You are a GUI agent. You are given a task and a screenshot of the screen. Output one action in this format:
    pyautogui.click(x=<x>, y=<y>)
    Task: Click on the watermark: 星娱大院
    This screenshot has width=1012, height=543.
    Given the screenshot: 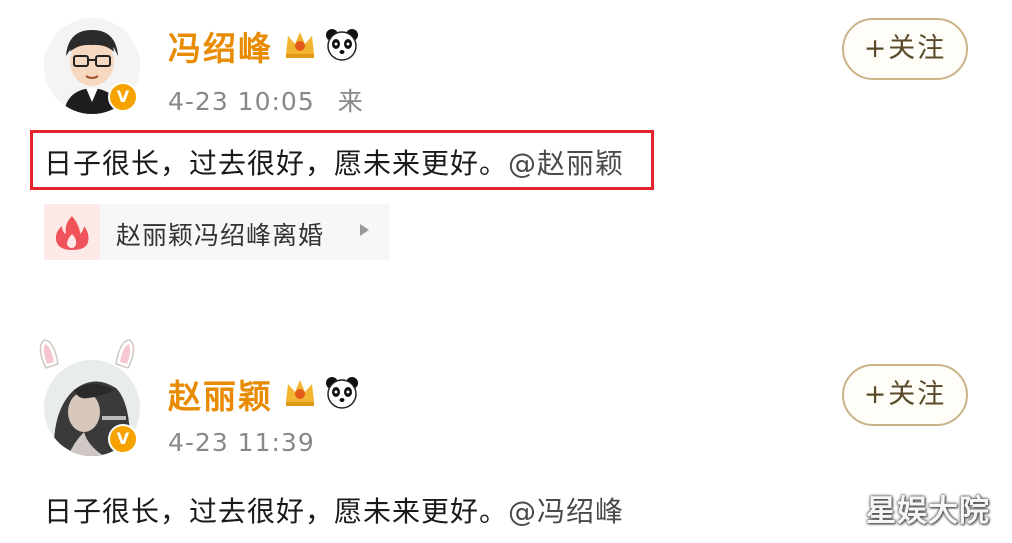 What is the action you would take?
    pyautogui.click(x=928, y=511)
    